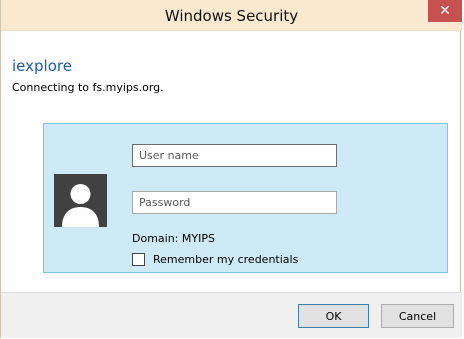 This screenshot has height=339, width=464. I want to click on ok-button: OK, so click(333, 316).